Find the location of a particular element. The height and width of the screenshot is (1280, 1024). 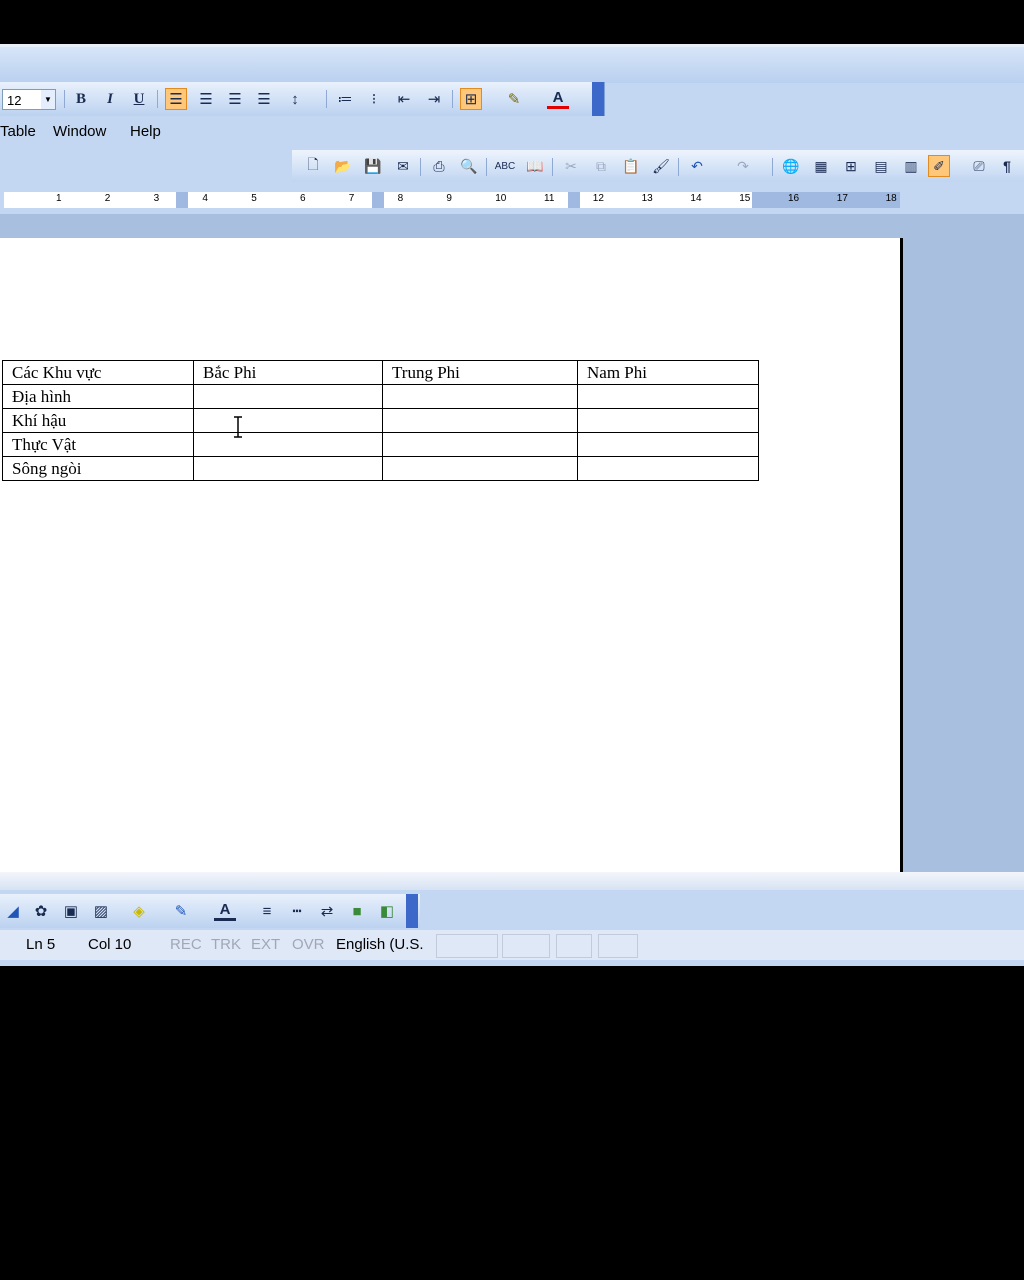

italic-button: I is located at coordinates (110, 99).